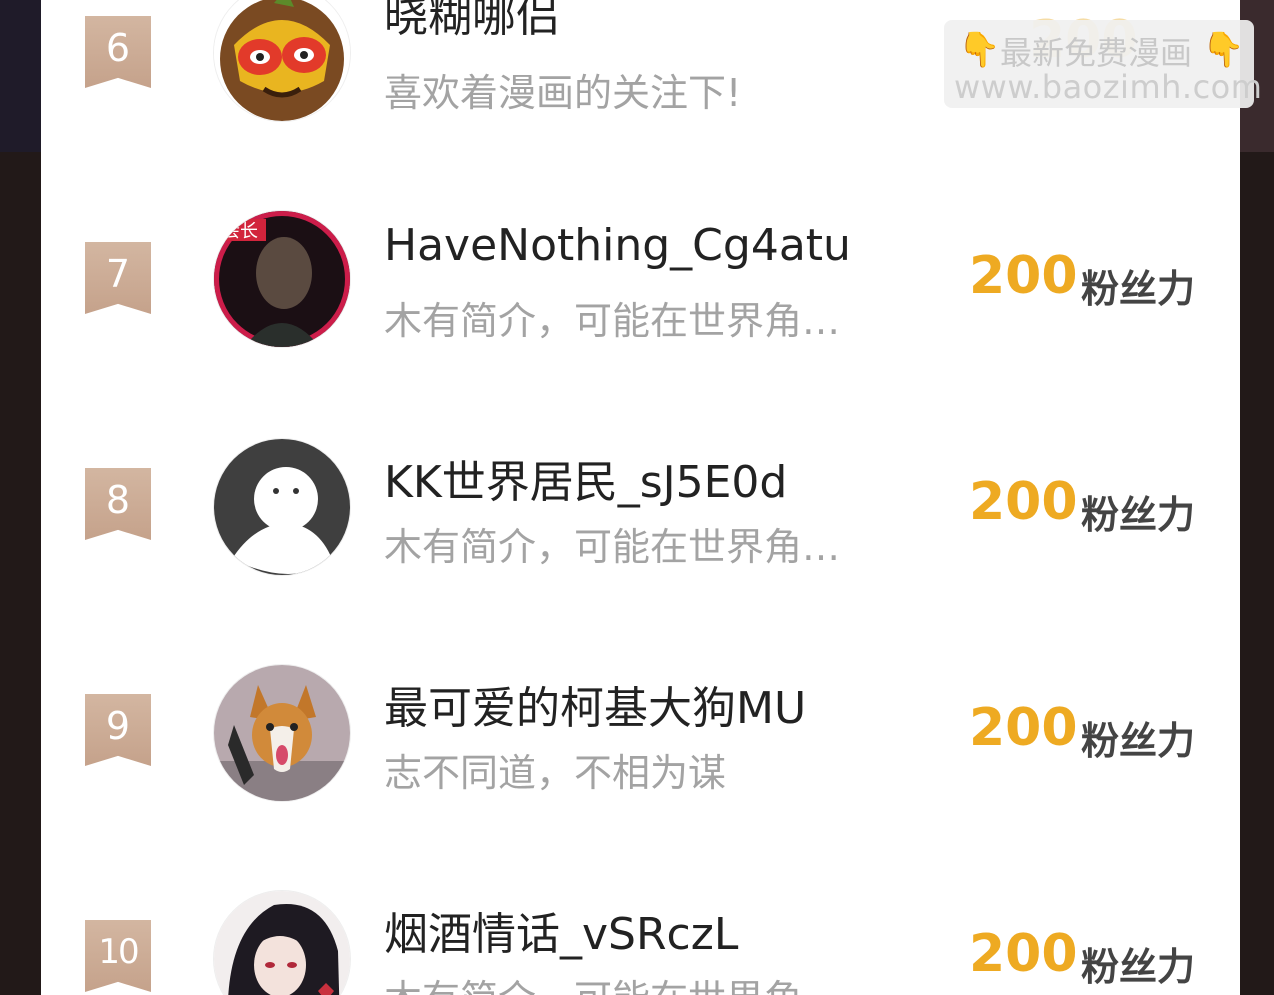 This screenshot has height=995, width=1274. What do you see at coordinates (118, 730) in the screenshot?
I see `rank-badge: 9` at bounding box center [118, 730].